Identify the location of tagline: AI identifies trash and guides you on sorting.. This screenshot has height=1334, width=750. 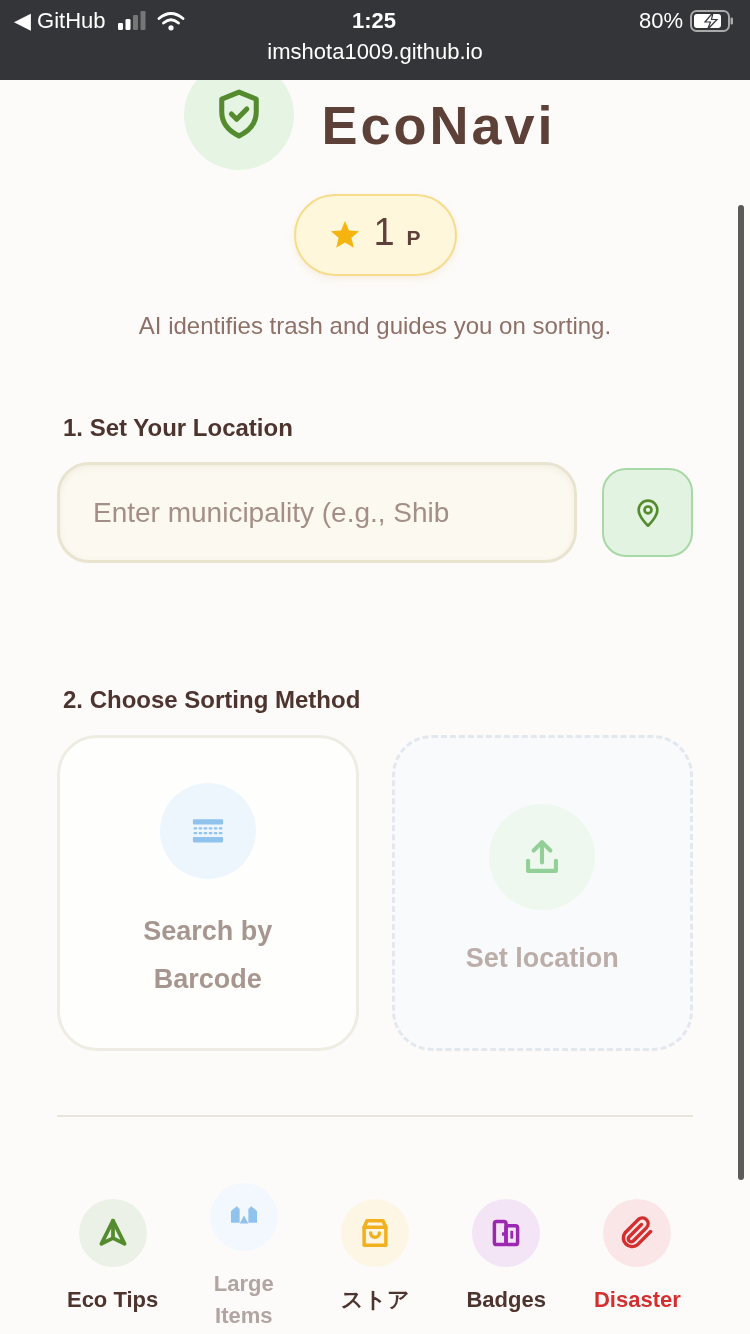
(375, 326).